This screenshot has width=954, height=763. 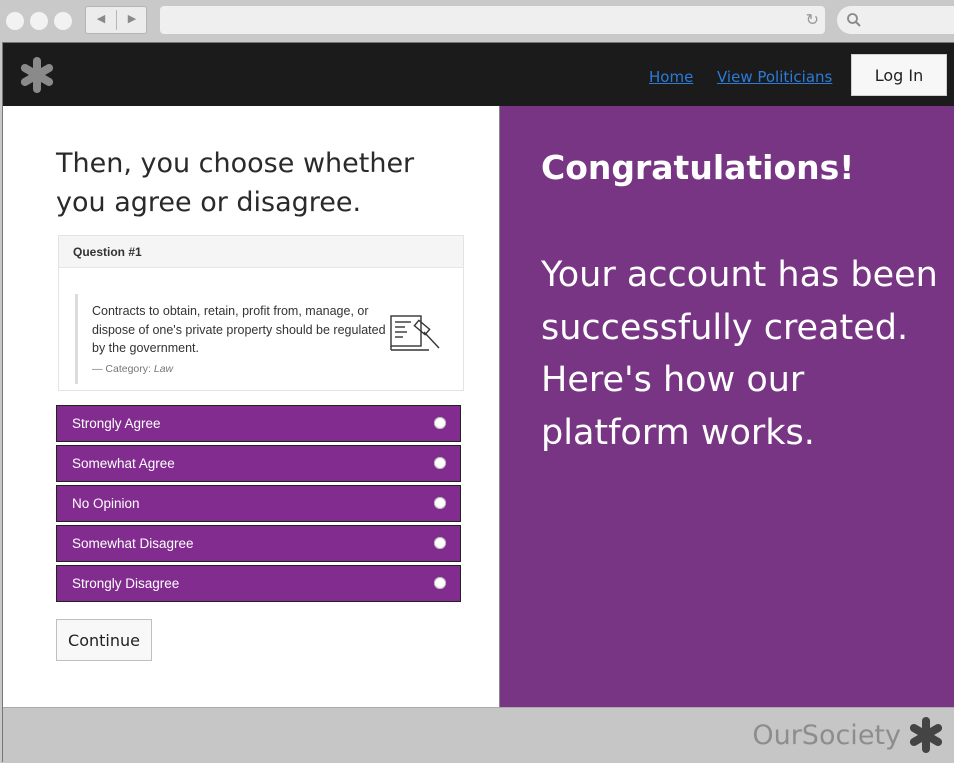 I want to click on window-minimize-dot, so click(x=39, y=21).